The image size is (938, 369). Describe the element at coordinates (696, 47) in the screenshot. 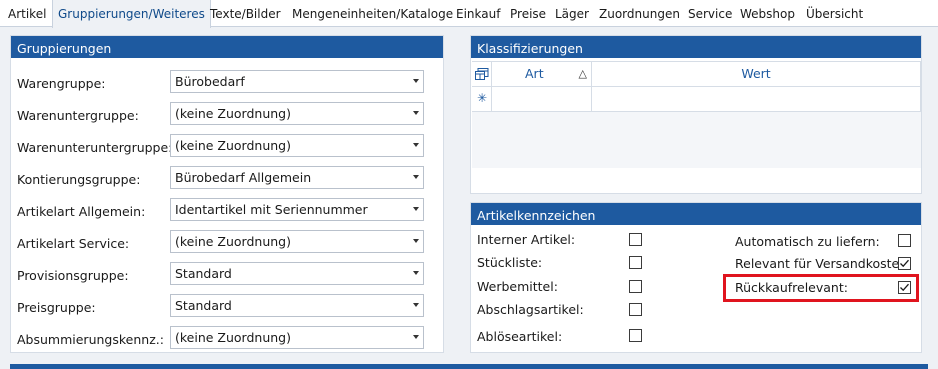

I see `klassifizierungen-title: Klassifizierungen` at that location.